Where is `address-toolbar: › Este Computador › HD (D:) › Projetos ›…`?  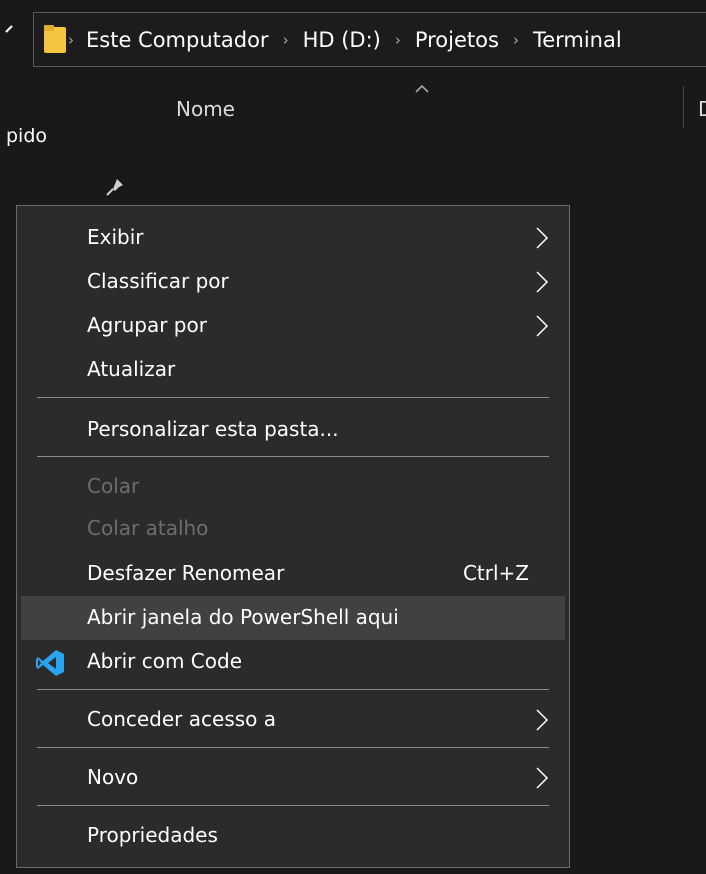
address-toolbar: › Este Computador › HD (D:) › Projetos ›… is located at coordinates (353, 39).